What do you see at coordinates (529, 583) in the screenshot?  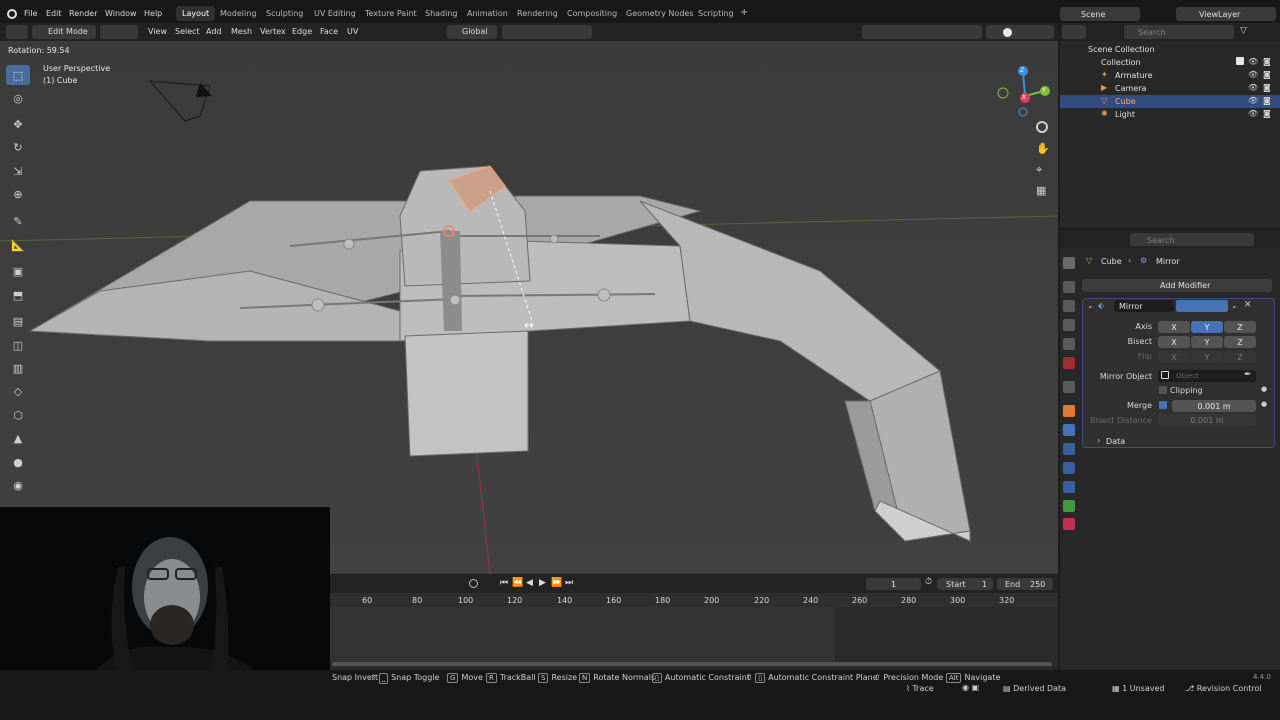 I see `play-reverse-icon: ◀` at bounding box center [529, 583].